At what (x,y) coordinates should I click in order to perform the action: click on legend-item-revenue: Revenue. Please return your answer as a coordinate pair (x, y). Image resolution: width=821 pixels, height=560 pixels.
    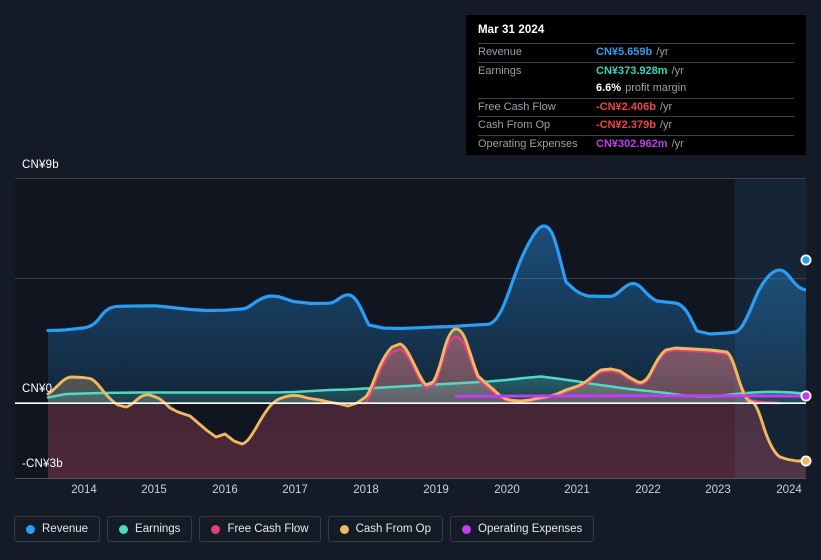
    Looking at the image, I should click on (57, 529).